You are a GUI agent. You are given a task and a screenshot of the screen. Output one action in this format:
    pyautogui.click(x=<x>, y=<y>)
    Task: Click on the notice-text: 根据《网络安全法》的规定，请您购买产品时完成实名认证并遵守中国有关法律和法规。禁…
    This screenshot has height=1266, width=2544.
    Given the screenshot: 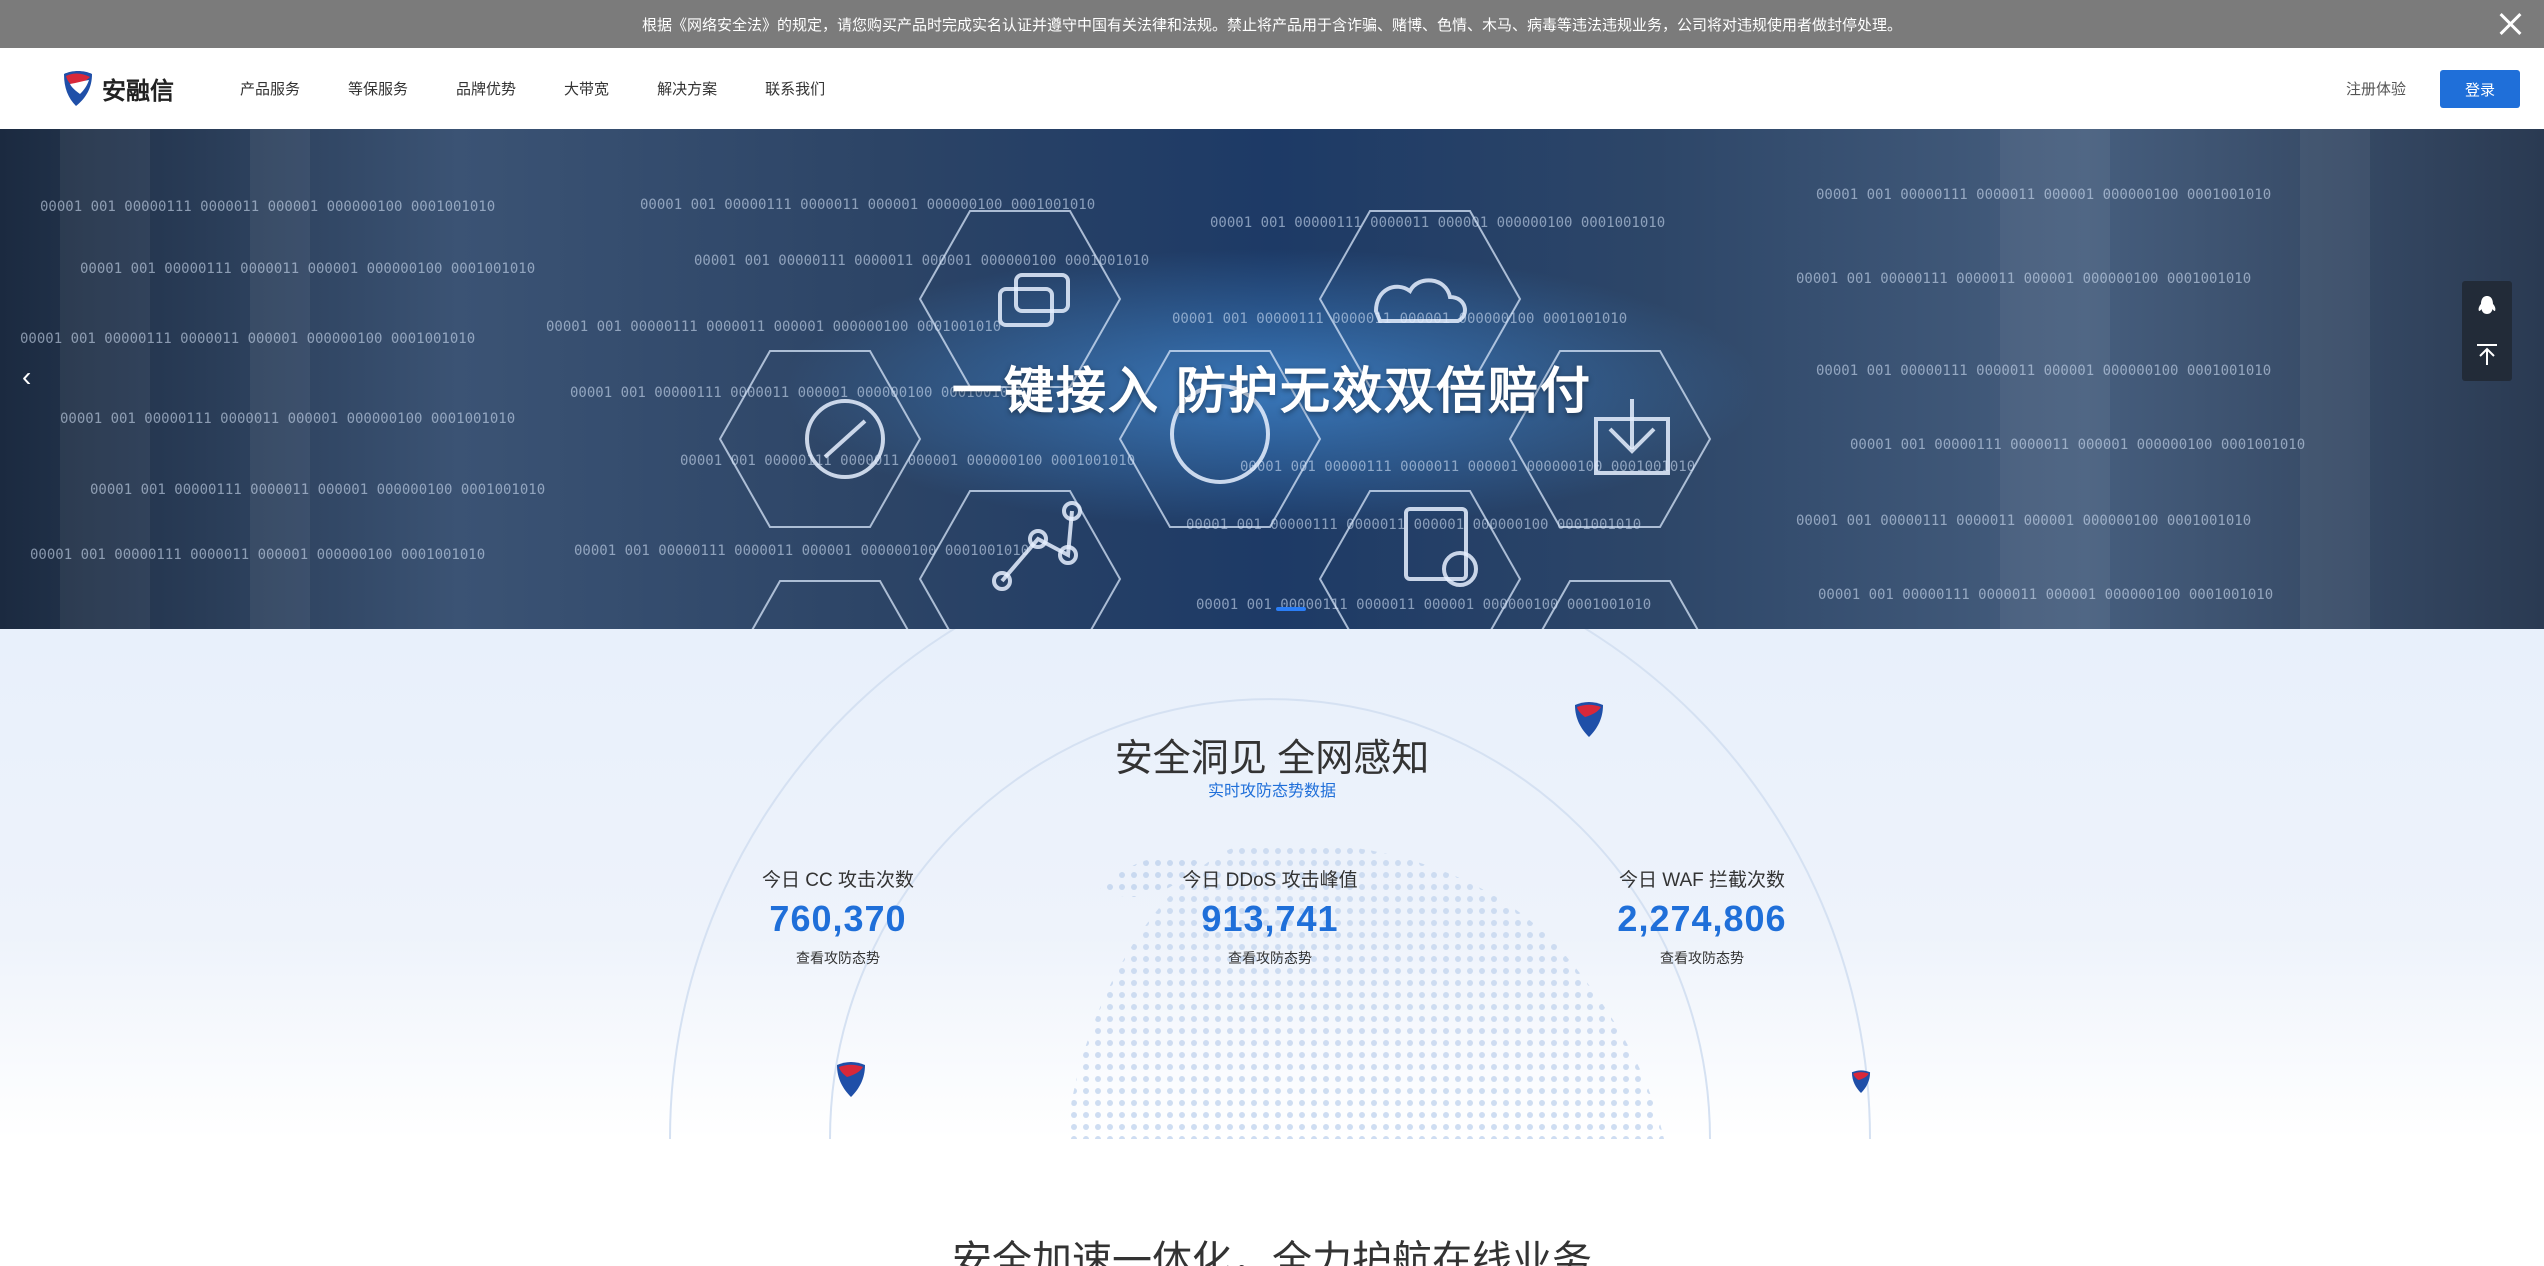 What is the action you would take?
    pyautogui.click(x=1271, y=25)
    